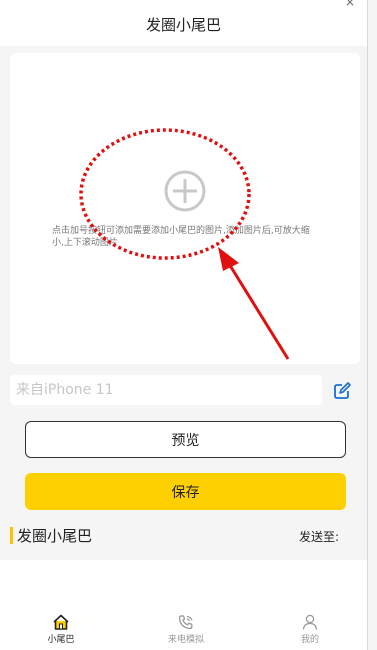 The height and width of the screenshot is (650, 377). I want to click on device-name-input, so click(166, 390).